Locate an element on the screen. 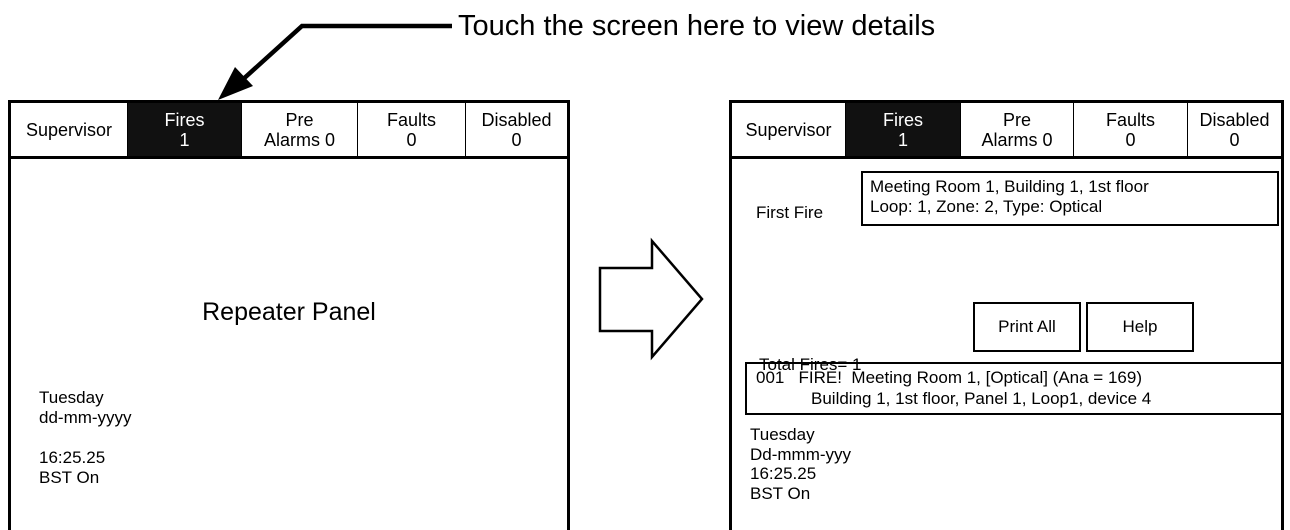 Image resolution: width=1290 pixels, height=530 pixels. first-fire-device: Loop: 1, Zone: 2, Type: Optical is located at coordinates (986, 206).